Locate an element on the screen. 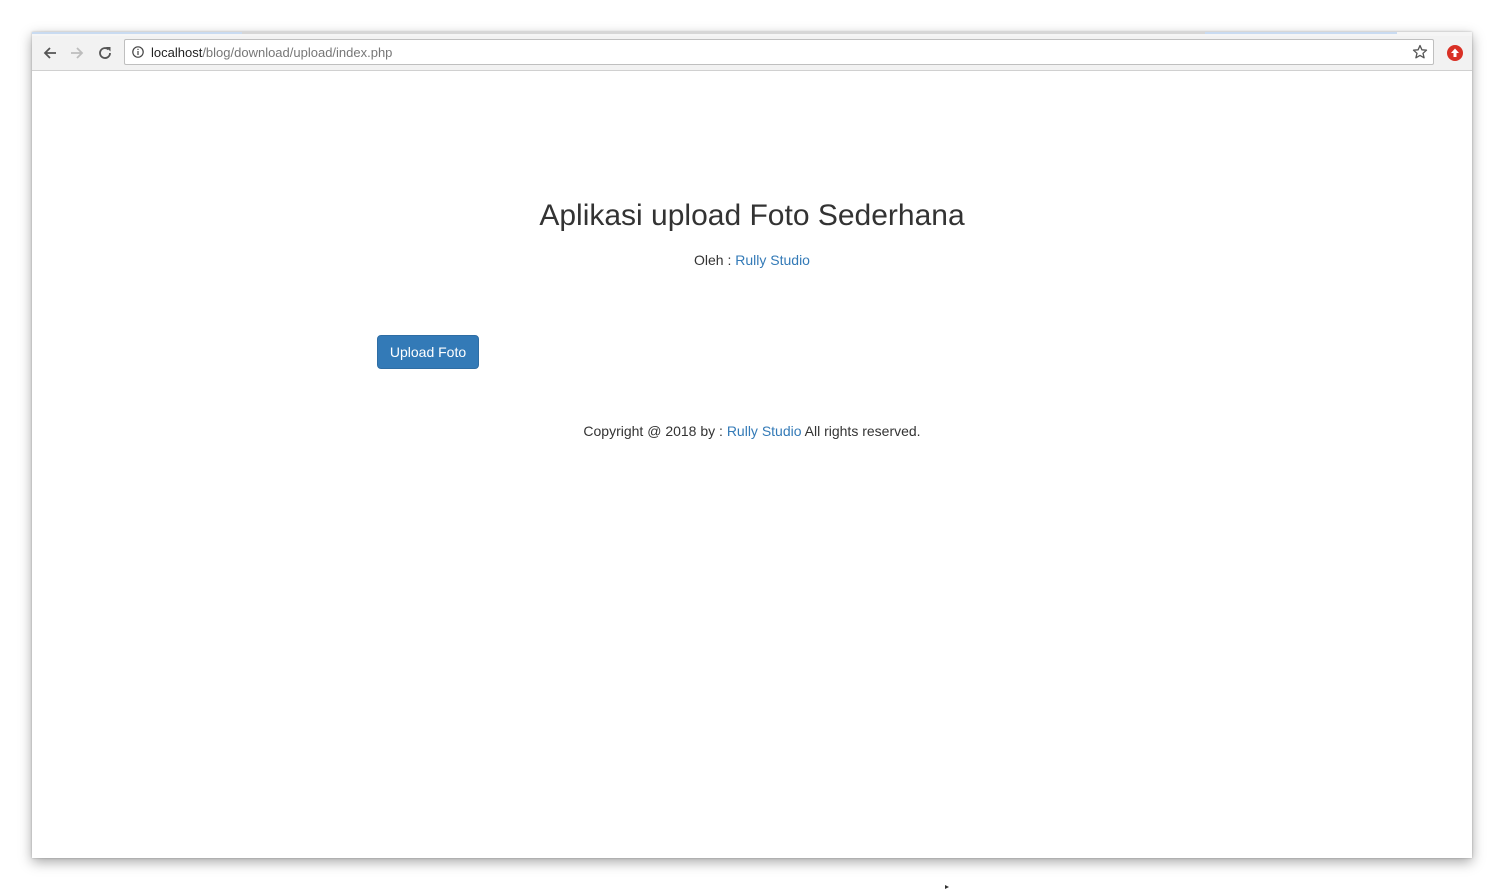 The height and width of the screenshot is (891, 1504). url-path: /blog/download/upload/index.php is located at coordinates (297, 52).